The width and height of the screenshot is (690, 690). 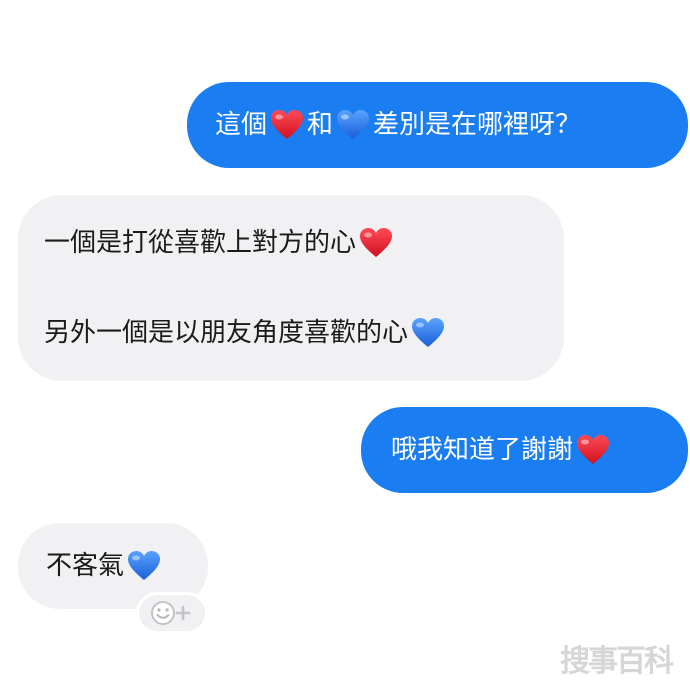 I want to click on message-text: 不客氣, so click(x=85, y=566).